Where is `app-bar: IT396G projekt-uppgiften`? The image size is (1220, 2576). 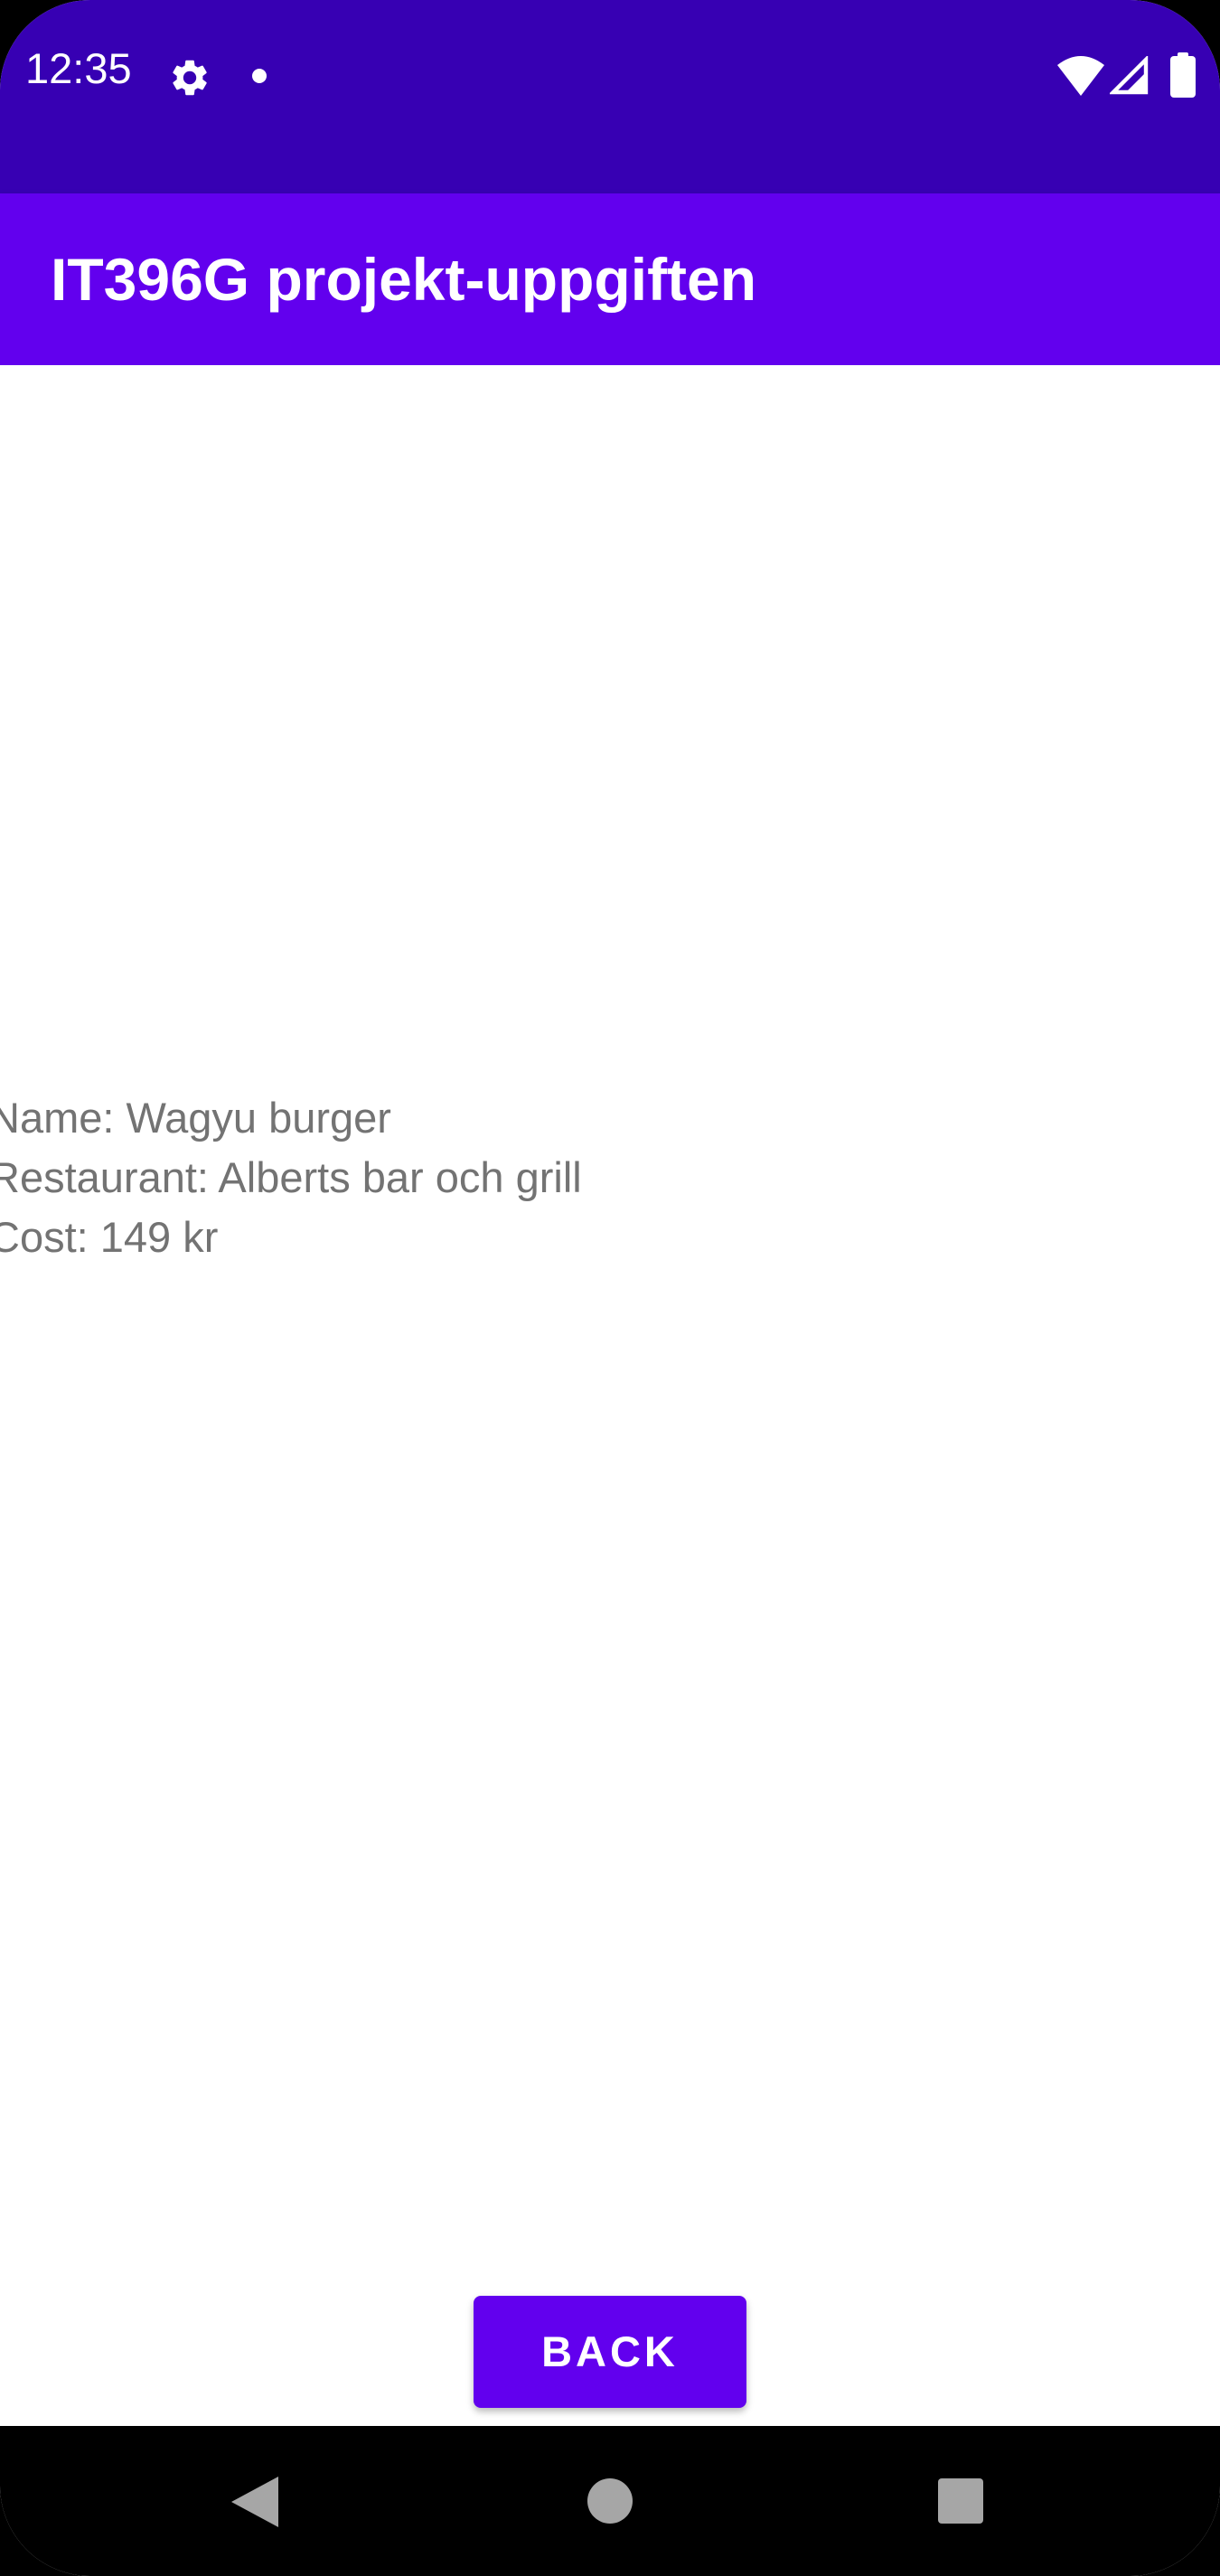 app-bar: IT396G projekt-uppgiften is located at coordinates (610, 279).